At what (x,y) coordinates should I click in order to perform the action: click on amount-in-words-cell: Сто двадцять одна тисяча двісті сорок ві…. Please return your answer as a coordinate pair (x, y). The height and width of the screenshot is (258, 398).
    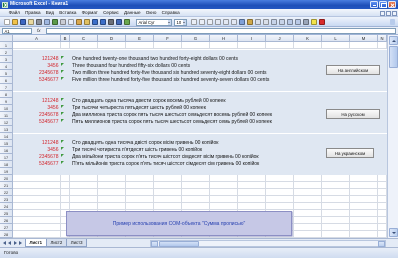
    Looking at the image, I should click on (144, 143).